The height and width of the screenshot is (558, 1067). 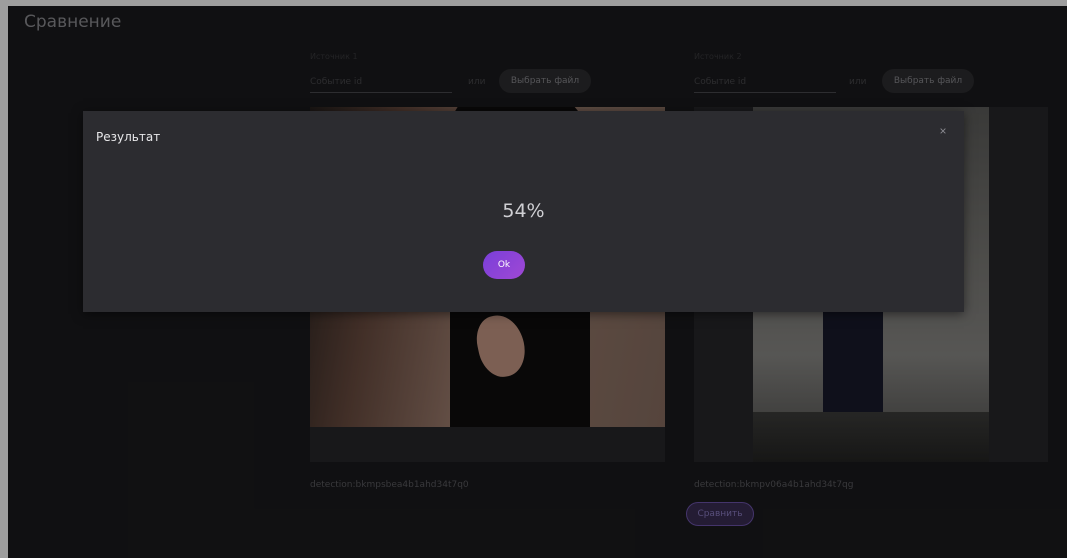 I want to click on close-icon: ×, so click(x=943, y=131).